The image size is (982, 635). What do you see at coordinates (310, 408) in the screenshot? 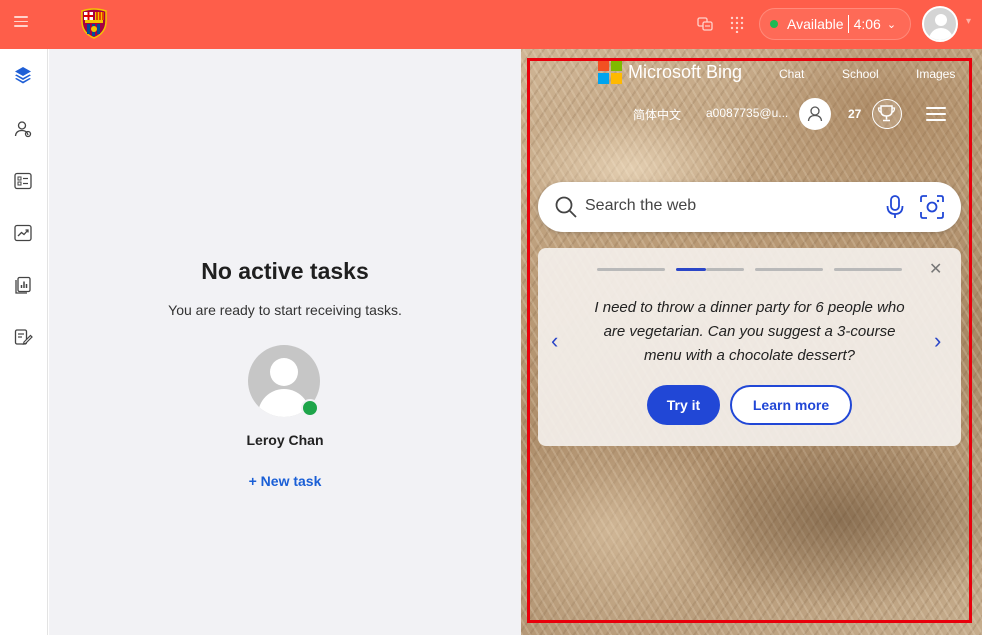
I see `online-status-icon` at bounding box center [310, 408].